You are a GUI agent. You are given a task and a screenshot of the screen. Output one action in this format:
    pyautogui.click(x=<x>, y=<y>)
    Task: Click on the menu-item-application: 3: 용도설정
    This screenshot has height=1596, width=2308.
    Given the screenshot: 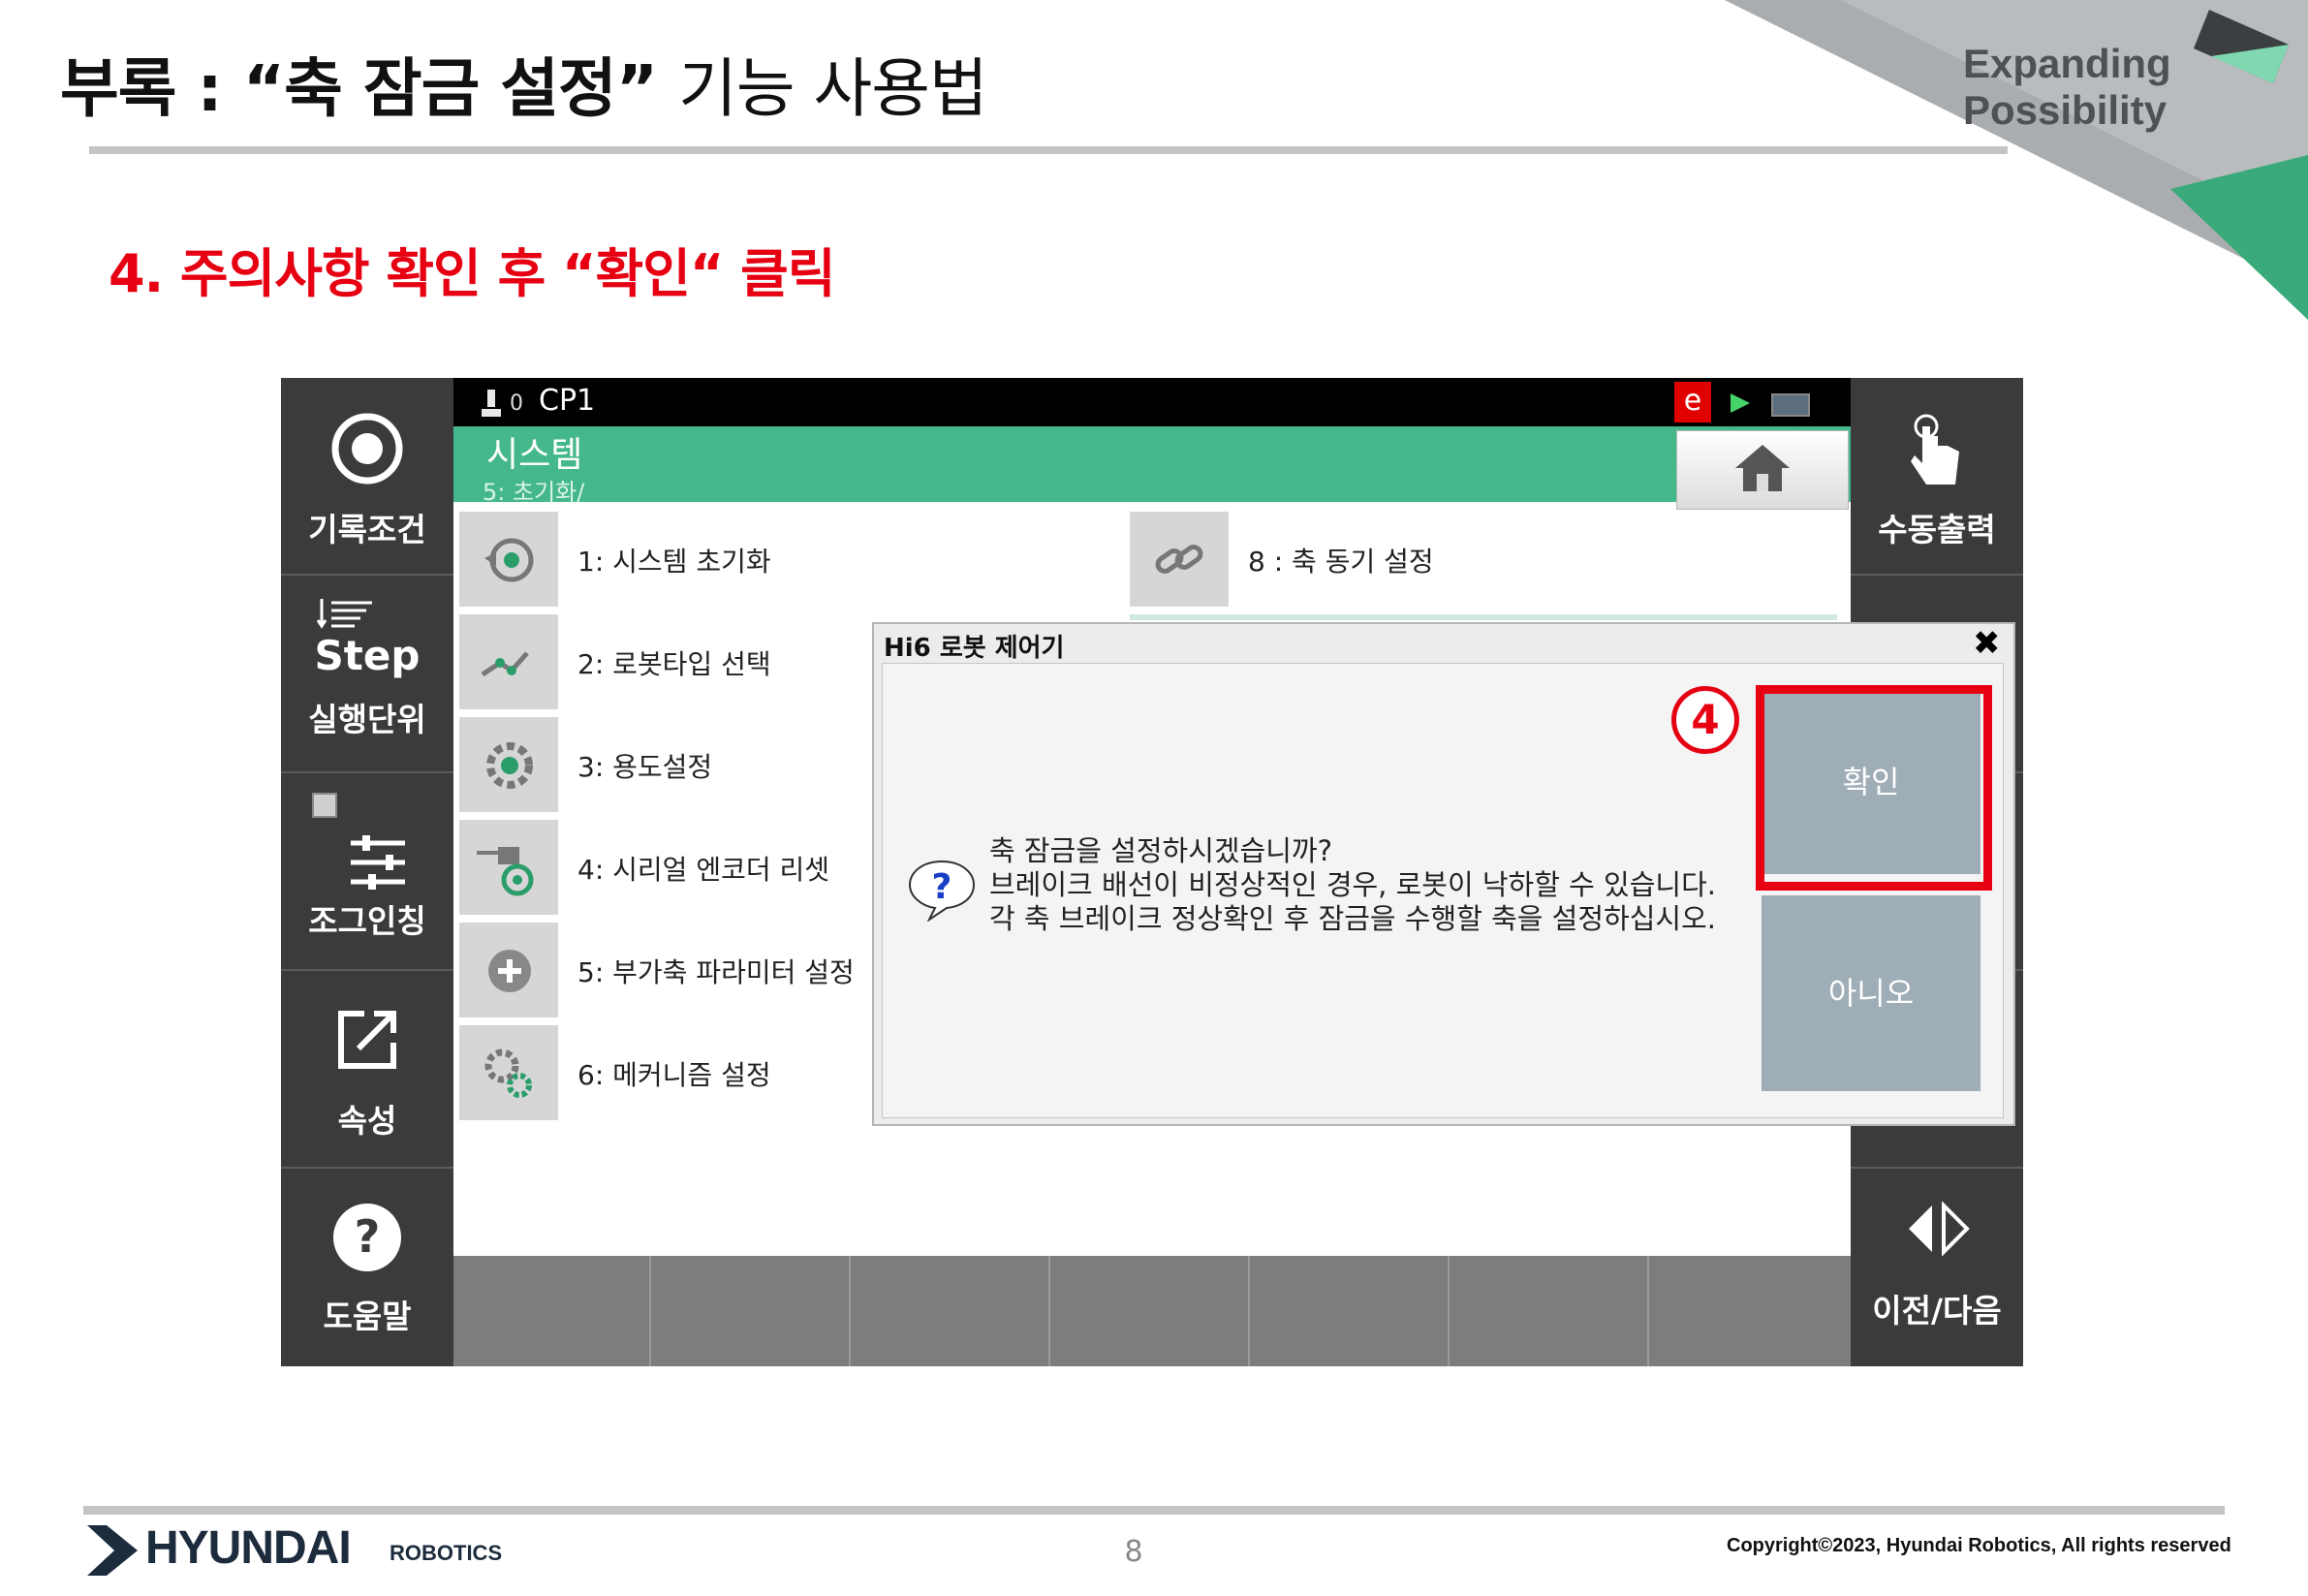 What is the action you would take?
    pyautogui.click(x=672, y=764)
    